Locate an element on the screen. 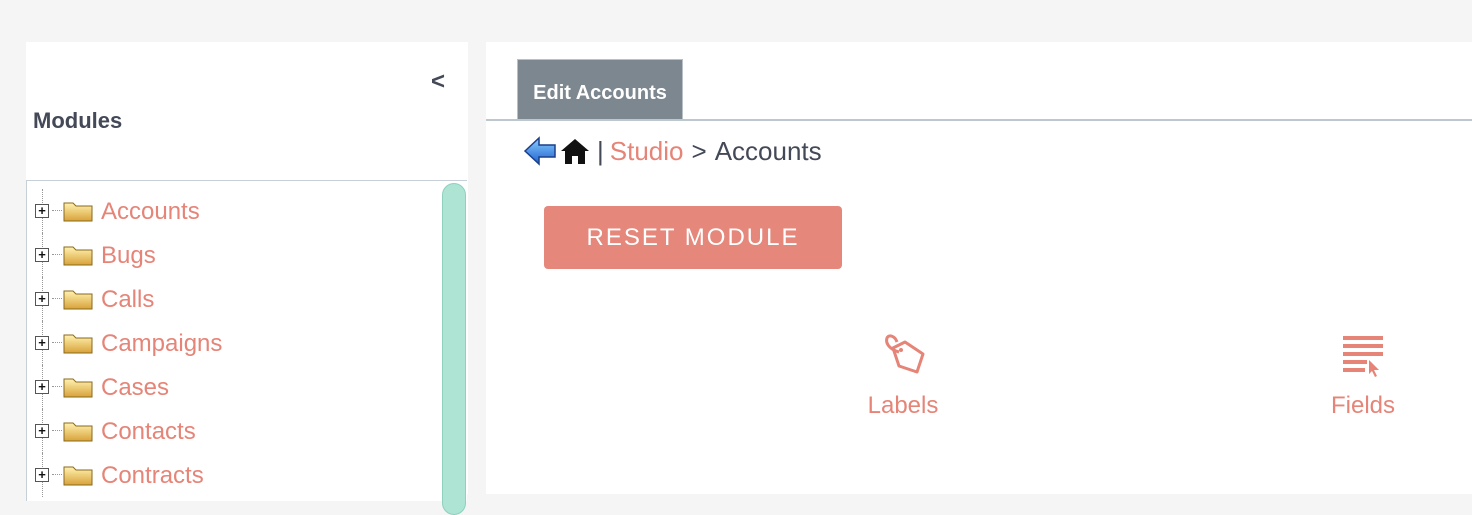  tree-item-calls: + Calls is located at coordinates (127, 299).